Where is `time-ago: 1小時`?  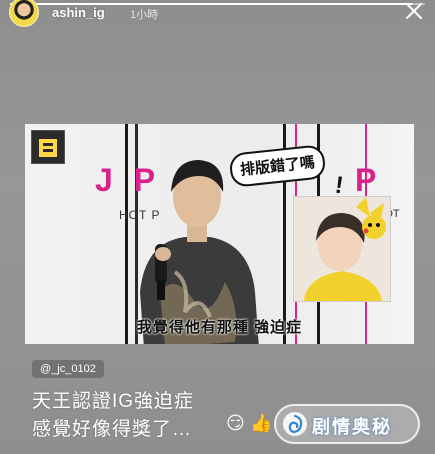 time-ago: 1小時 is located at coordinates (144, 15).